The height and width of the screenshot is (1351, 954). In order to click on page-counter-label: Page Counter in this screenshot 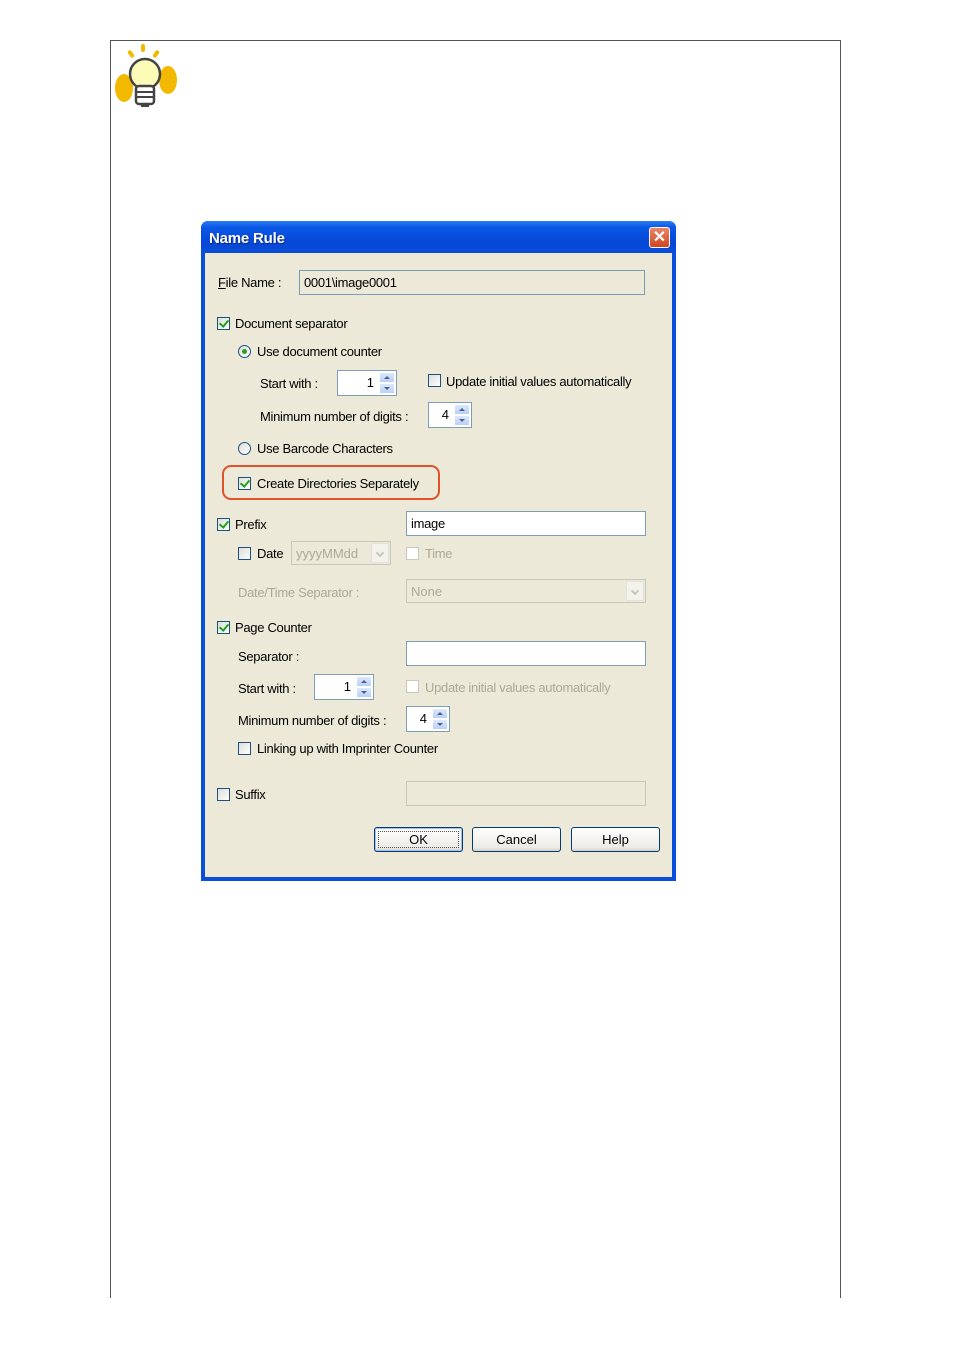, I will do `click(273, 627)`.